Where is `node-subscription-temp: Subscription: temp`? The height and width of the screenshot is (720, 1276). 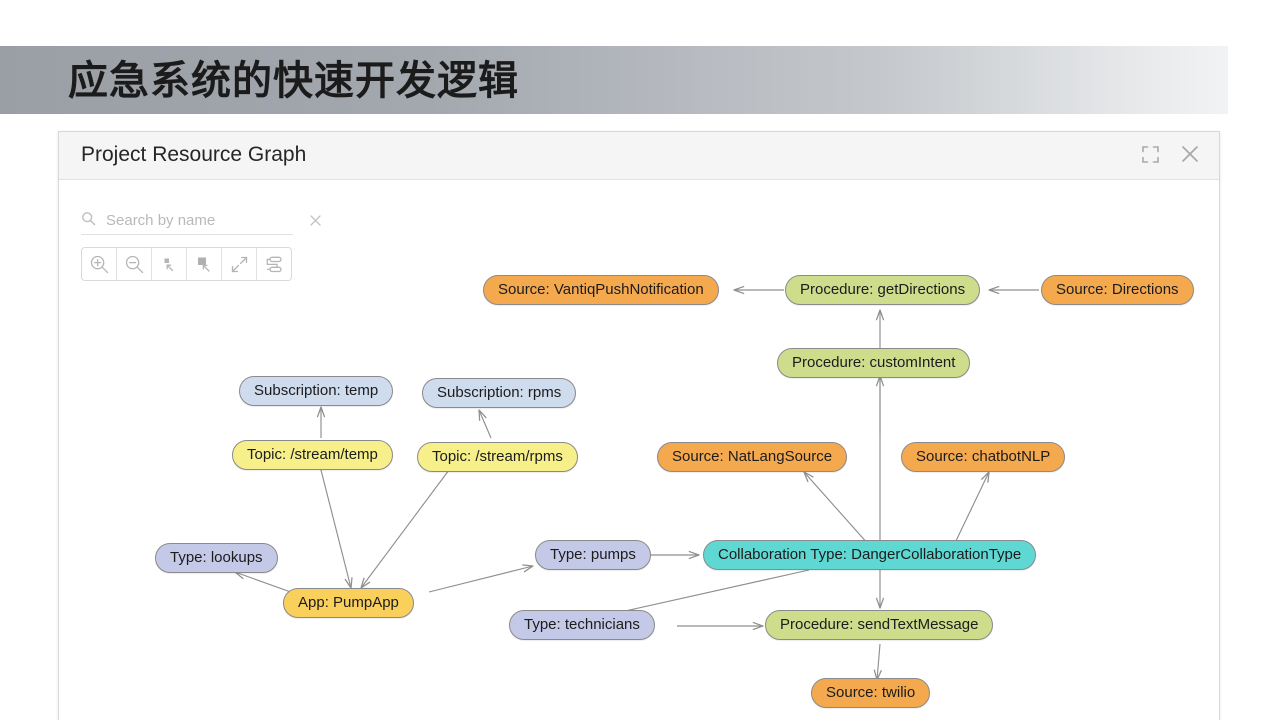 node-subscription-temp: Subscription: temp is located at coordinates (316, 391).